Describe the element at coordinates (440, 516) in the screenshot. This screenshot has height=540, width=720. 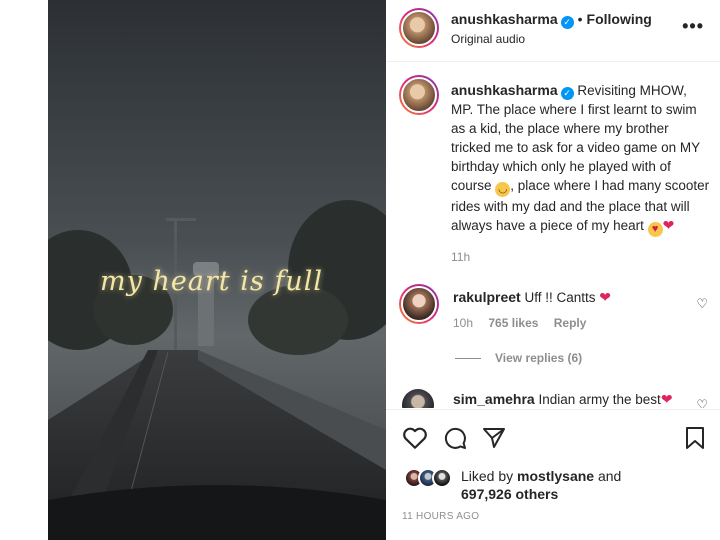
I see `post-time-ago: 11 HOURS AGO` at that location.